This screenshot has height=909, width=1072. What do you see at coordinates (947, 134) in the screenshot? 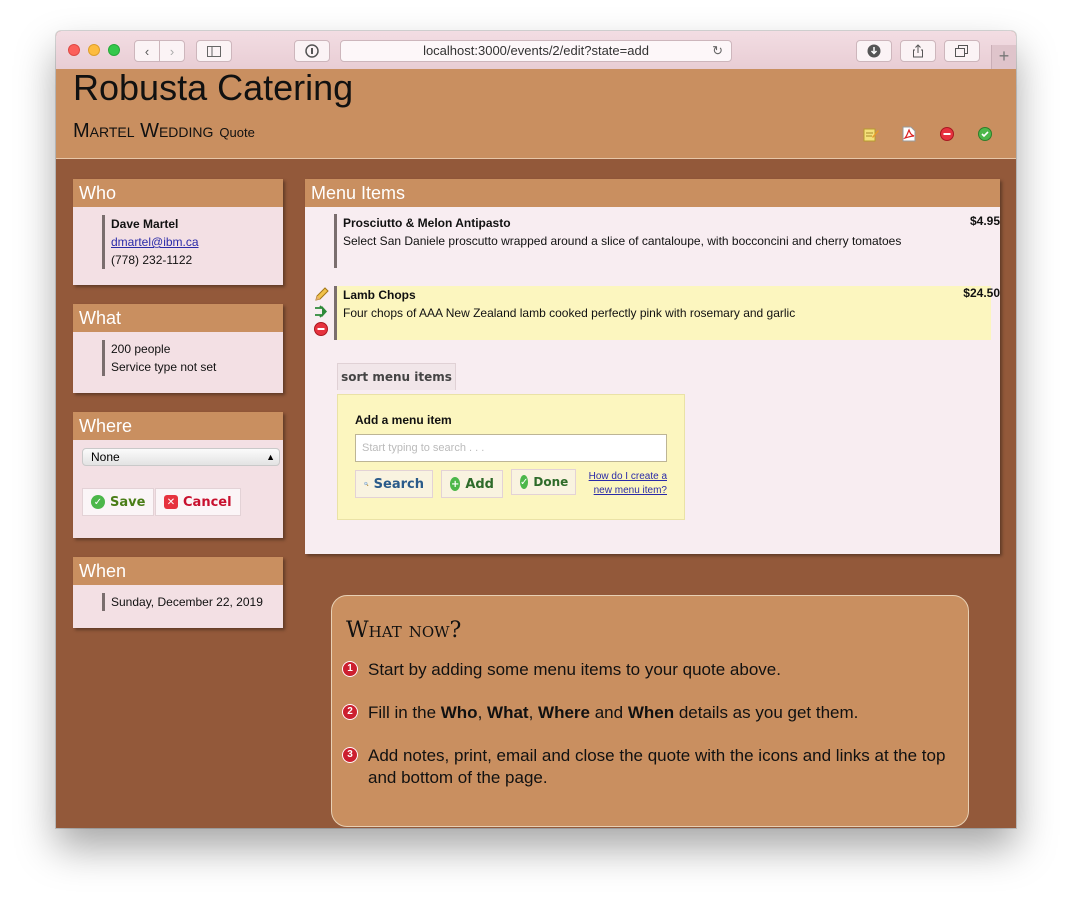
I see `delete-icon` at bounding box center [947, 134].